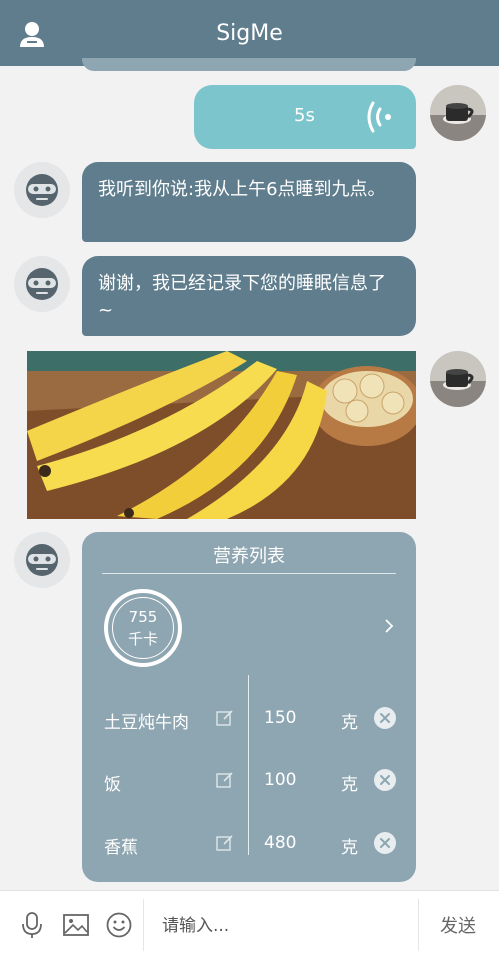 The image size is (499, 960). Describe the element at coordinates (249, 296) in the screenshot. I see `bot-message: 谢谢，我已经记录下您的睡眠信息了~` at that location.